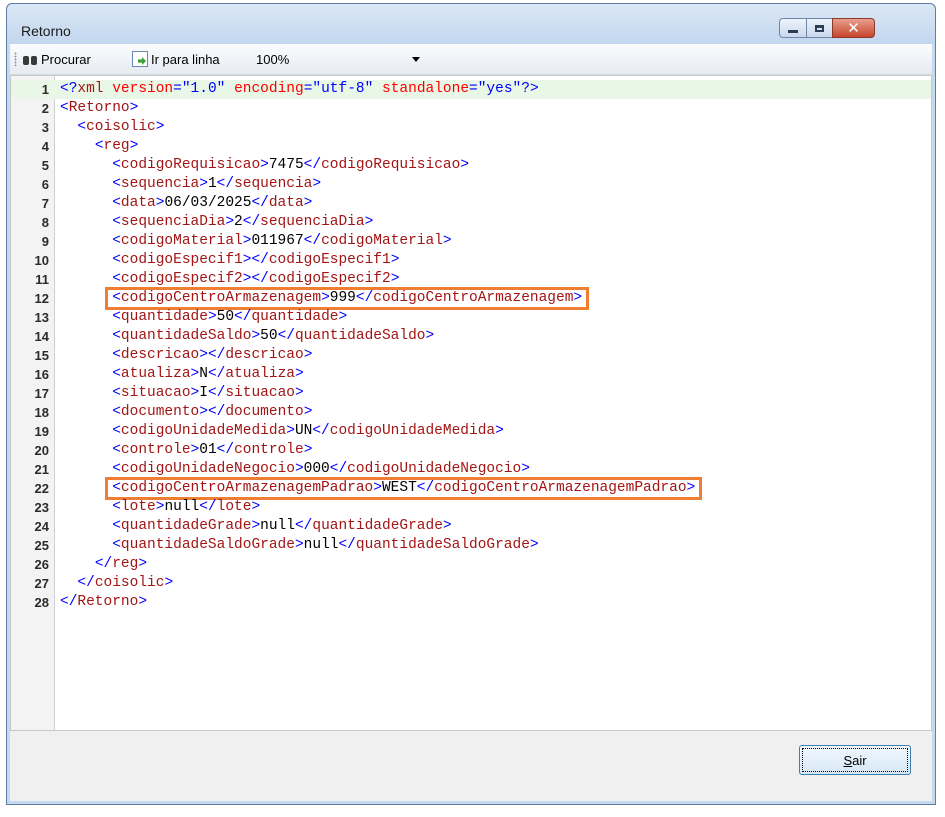  Describe the element at coordinates (793, 28) in the screenshot. I see `minimize-button` at that location.